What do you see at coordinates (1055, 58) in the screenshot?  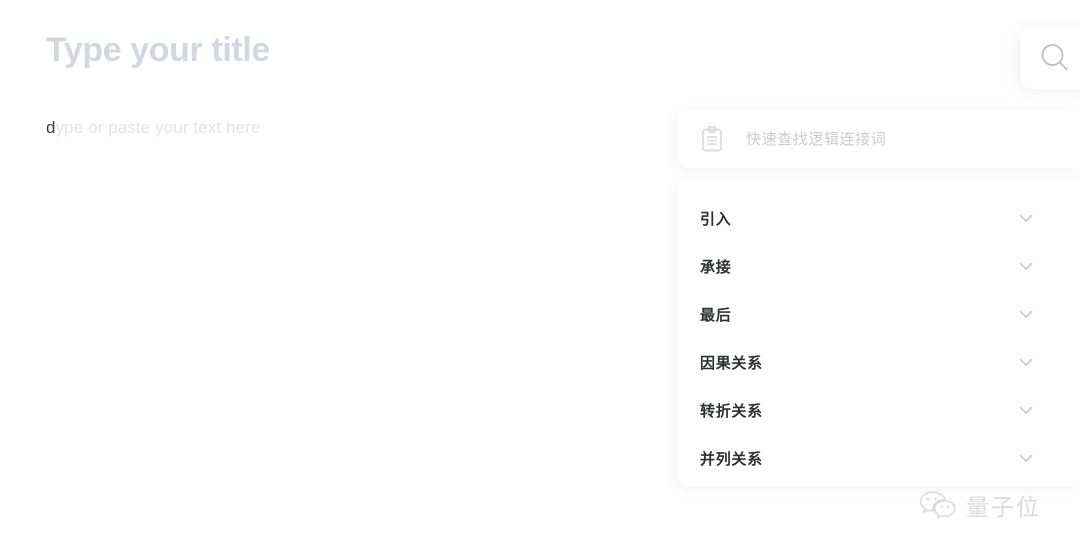 I see `search-icon` at bounding box center [1055, 58].